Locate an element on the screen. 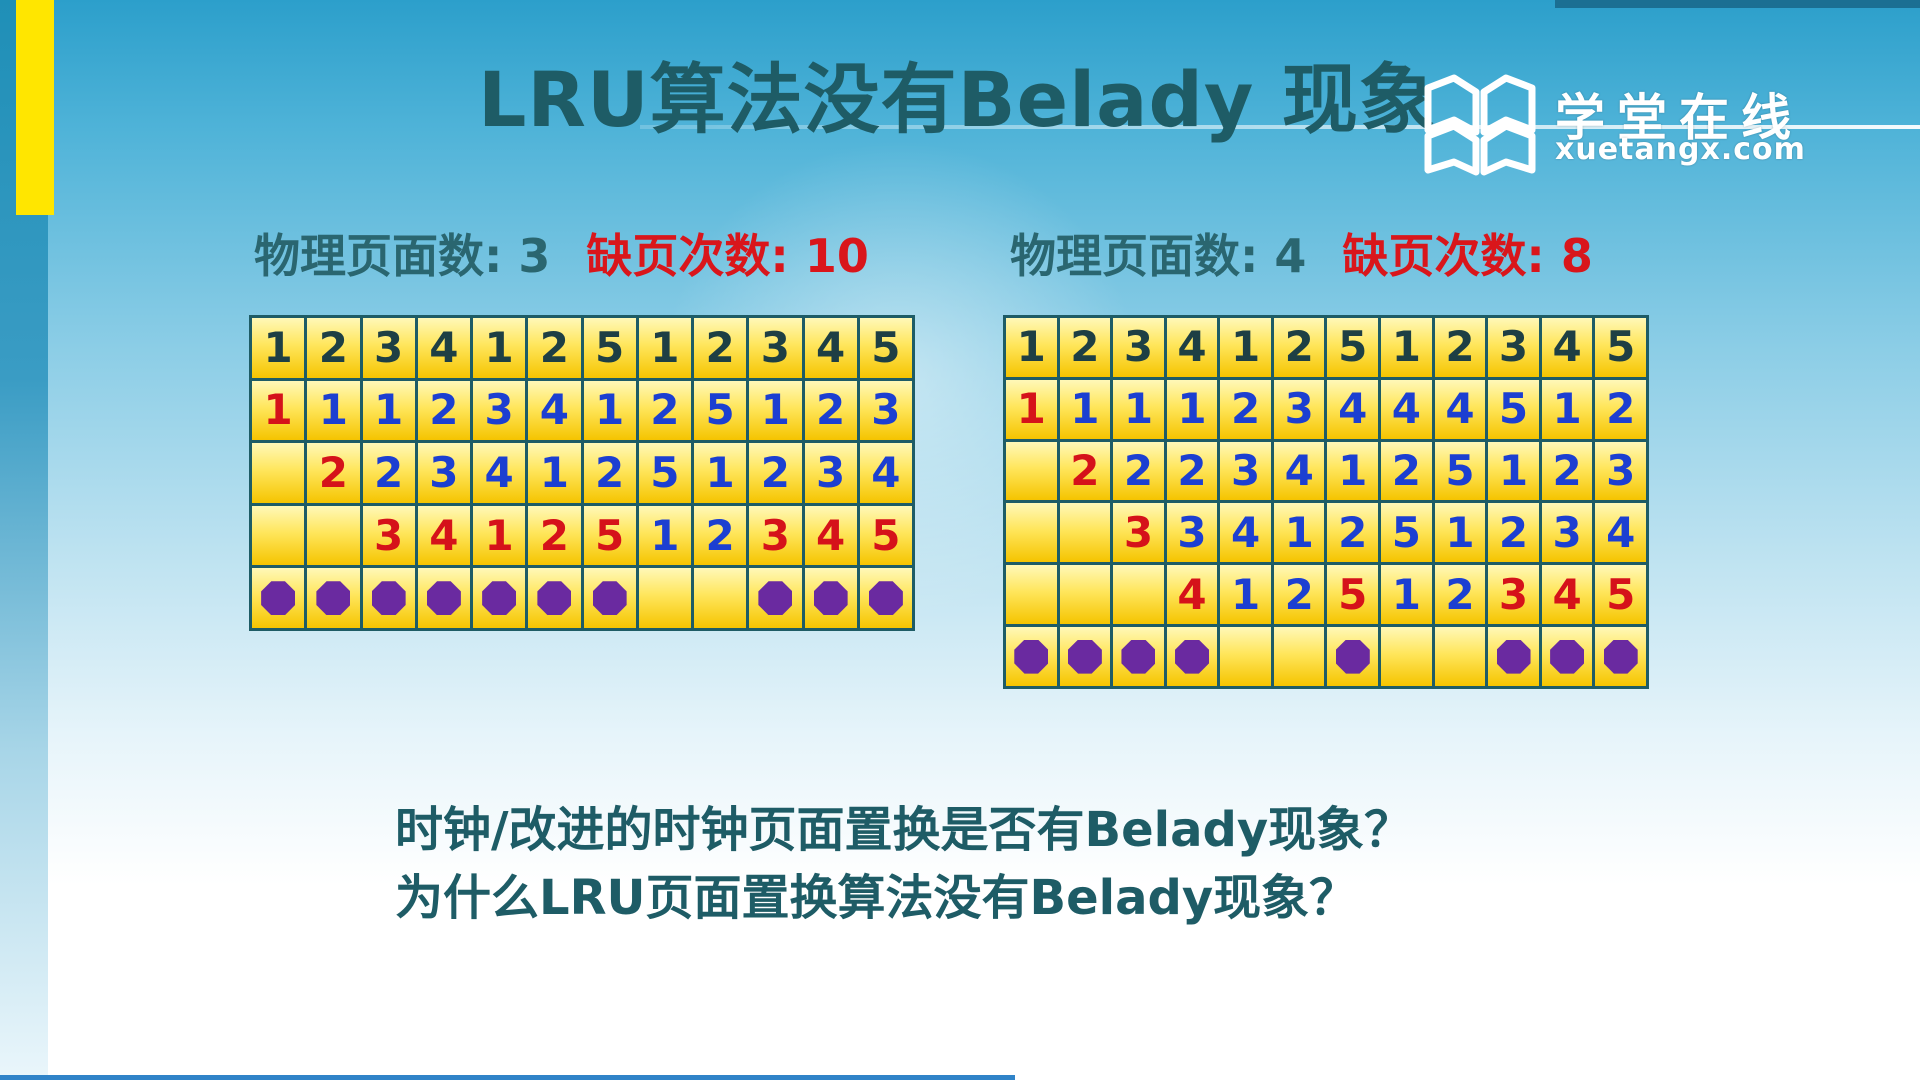 This screenshot has width=1920, height=1080. top-strip is located at coordinates (1737, 4).